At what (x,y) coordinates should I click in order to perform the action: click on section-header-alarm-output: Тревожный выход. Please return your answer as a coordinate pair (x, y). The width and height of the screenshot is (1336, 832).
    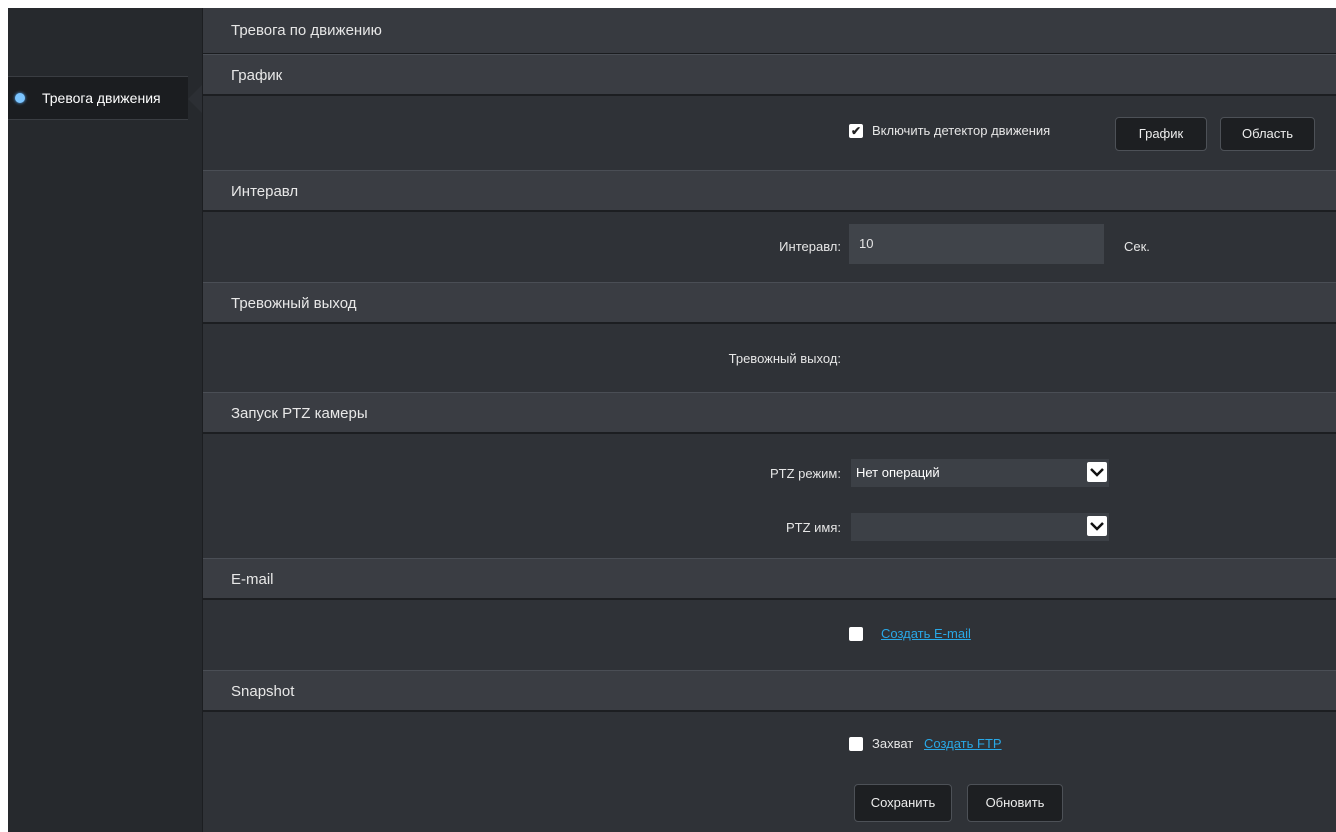
    Looking at the image, I should click on (769, 303).